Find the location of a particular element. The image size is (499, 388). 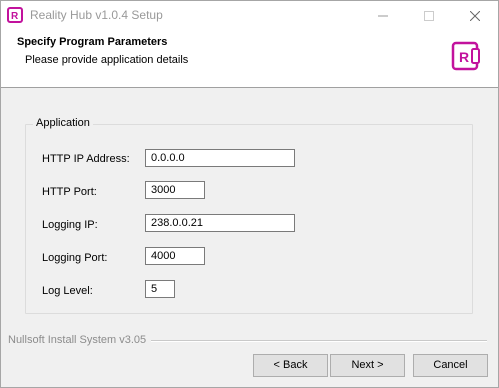

nsis-branding: Nullsoft Install System v3.05 is located at coordinates (77, 340).